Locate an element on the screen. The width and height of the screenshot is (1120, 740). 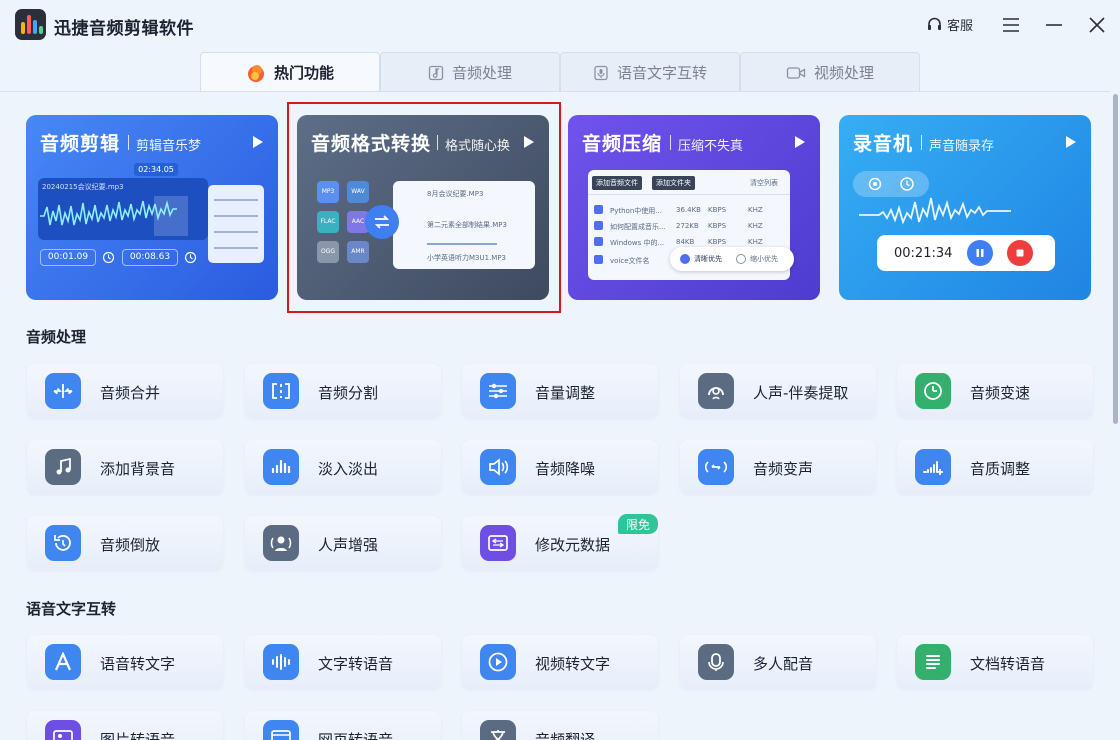
hero-card-title: 音频剪辑 is located at coordinates (80, 144).